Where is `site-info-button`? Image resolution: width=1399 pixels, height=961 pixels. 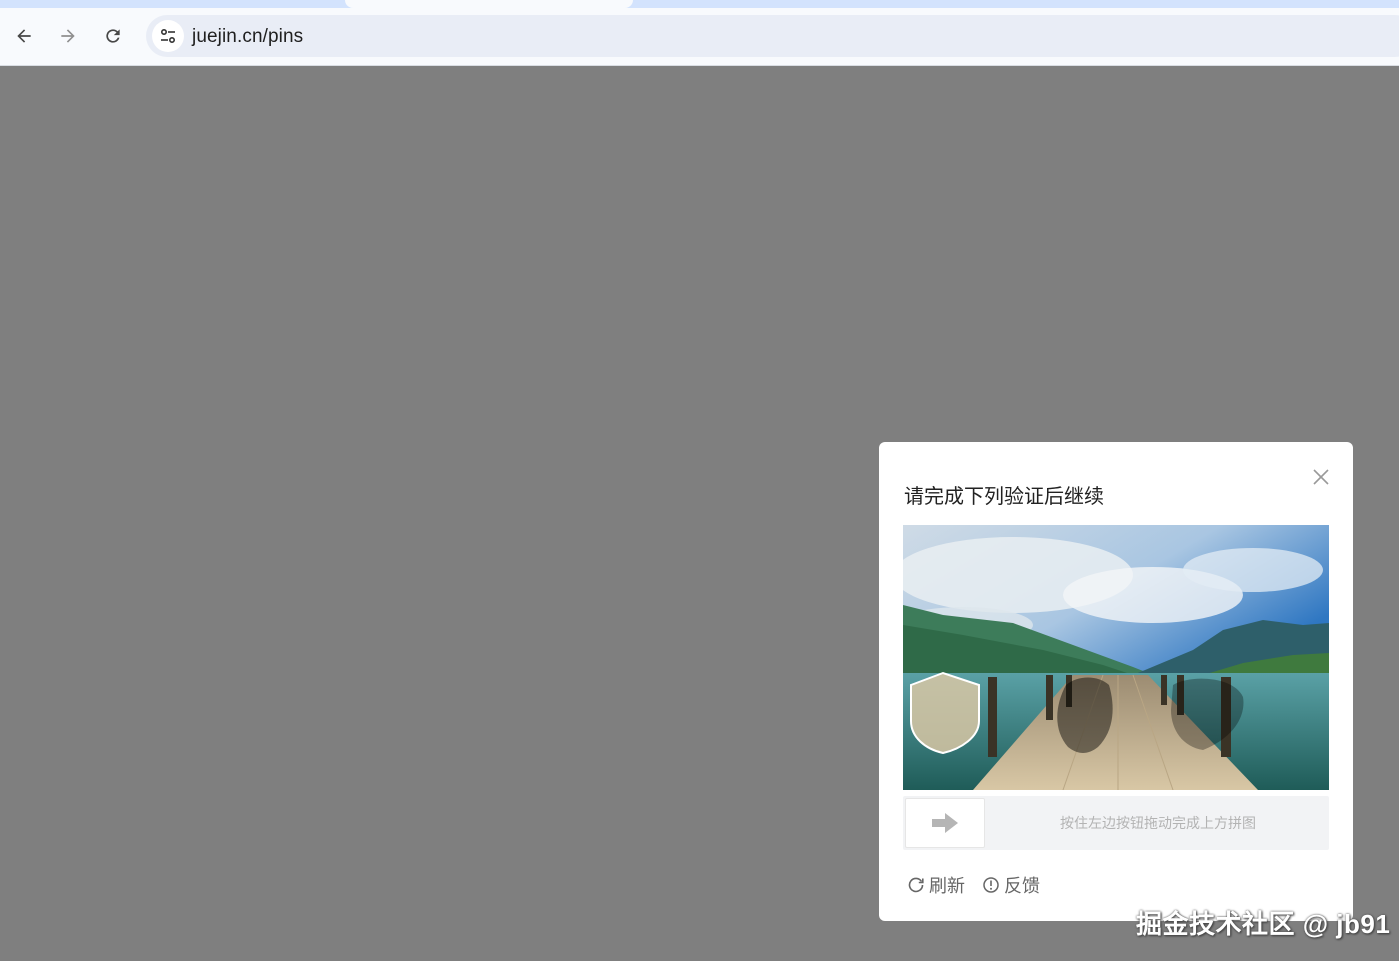
site-info-button is located at coordinates (168, 36).